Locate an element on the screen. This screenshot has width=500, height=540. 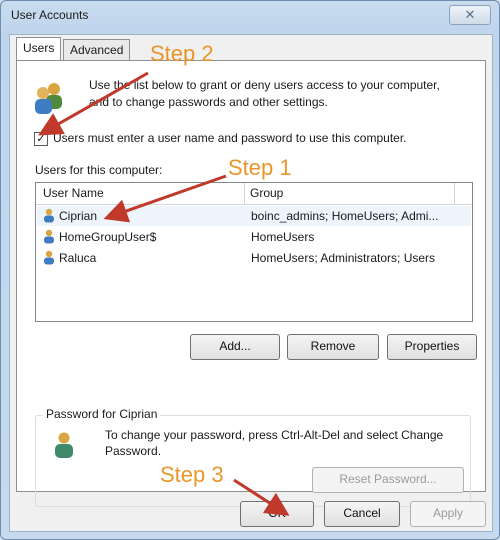
users-list-label: Users for this computer: is located at coordinates (99, 170).